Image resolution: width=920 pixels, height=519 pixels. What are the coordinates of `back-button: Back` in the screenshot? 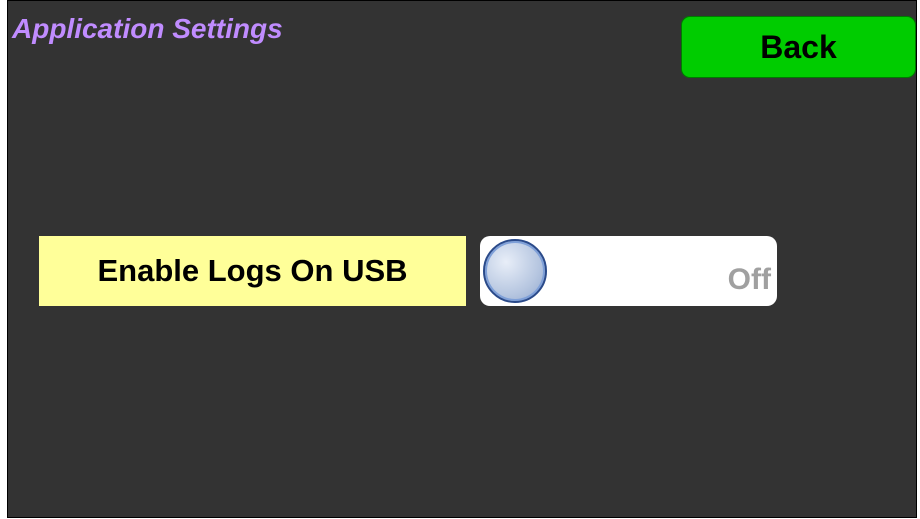 It's located at (798, 47).